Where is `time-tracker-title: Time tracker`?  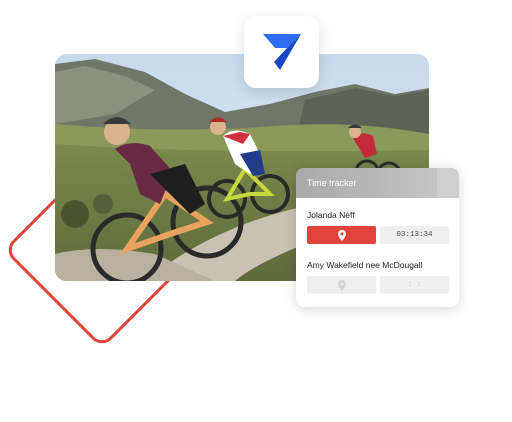 time-tracker-title: Time tracker is located at coordinates (332, 183).